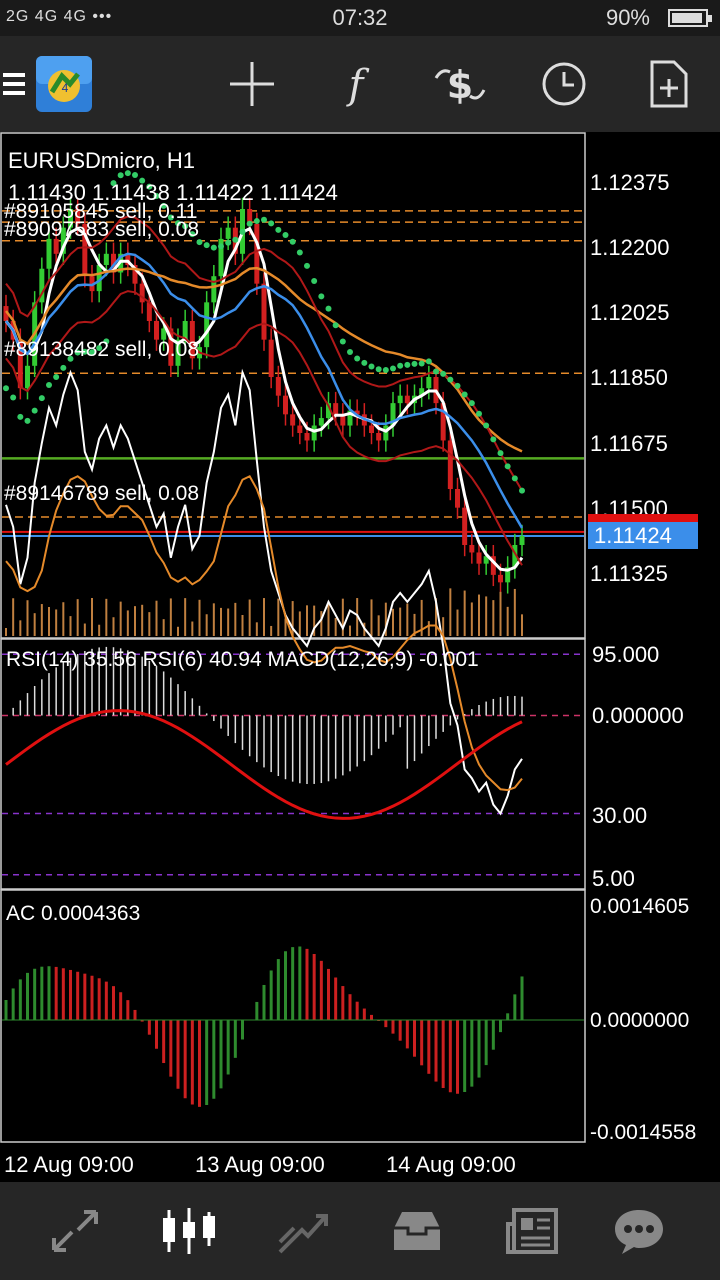  I want to click on newspaper-icon, so click(533, 1231).